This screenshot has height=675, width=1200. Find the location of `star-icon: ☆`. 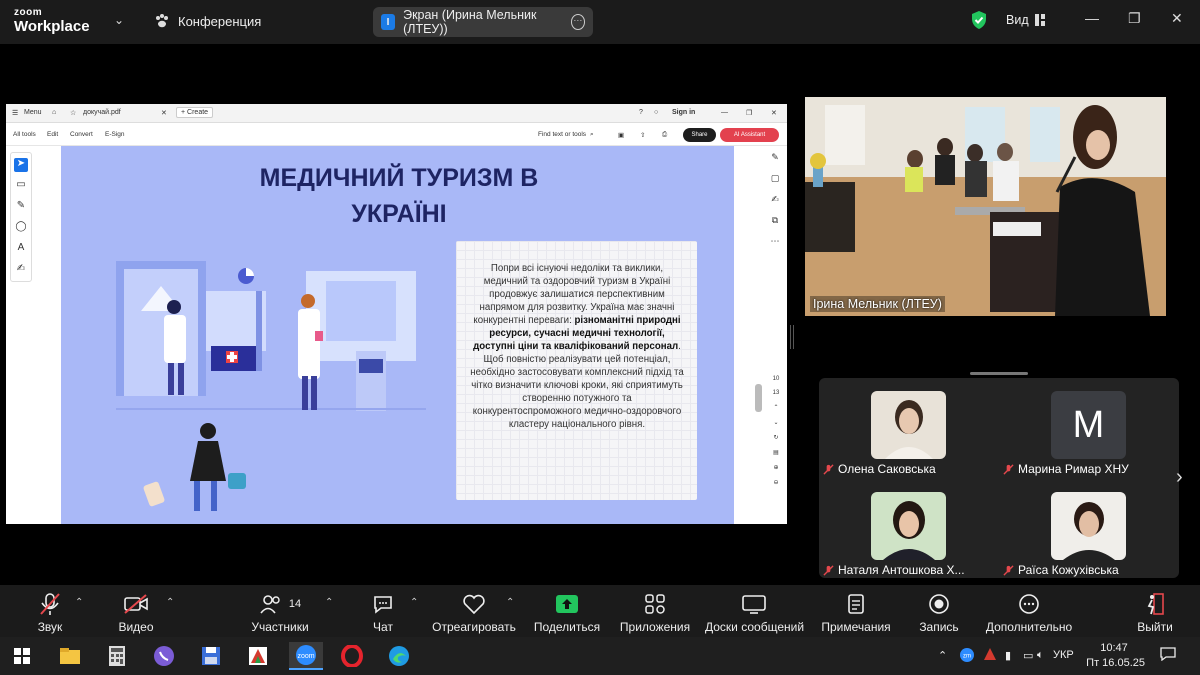

star-icon: ☆ is located at coordinates (73, 113).